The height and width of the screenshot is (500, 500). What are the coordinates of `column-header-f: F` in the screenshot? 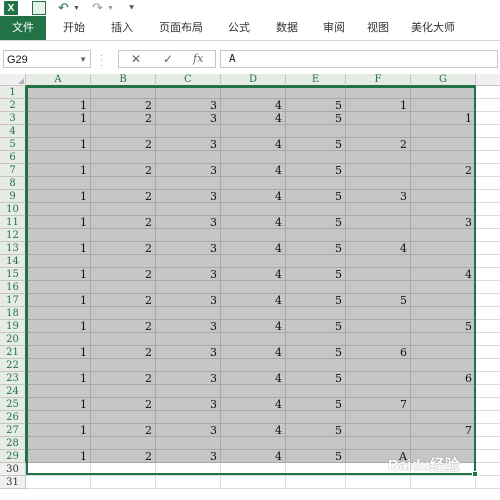 It's located at (378, 80).